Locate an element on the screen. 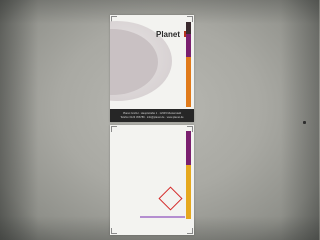 The width and height of the screenshot is (320, 240). color-stripe-orange is located at coordinates (188, 82).